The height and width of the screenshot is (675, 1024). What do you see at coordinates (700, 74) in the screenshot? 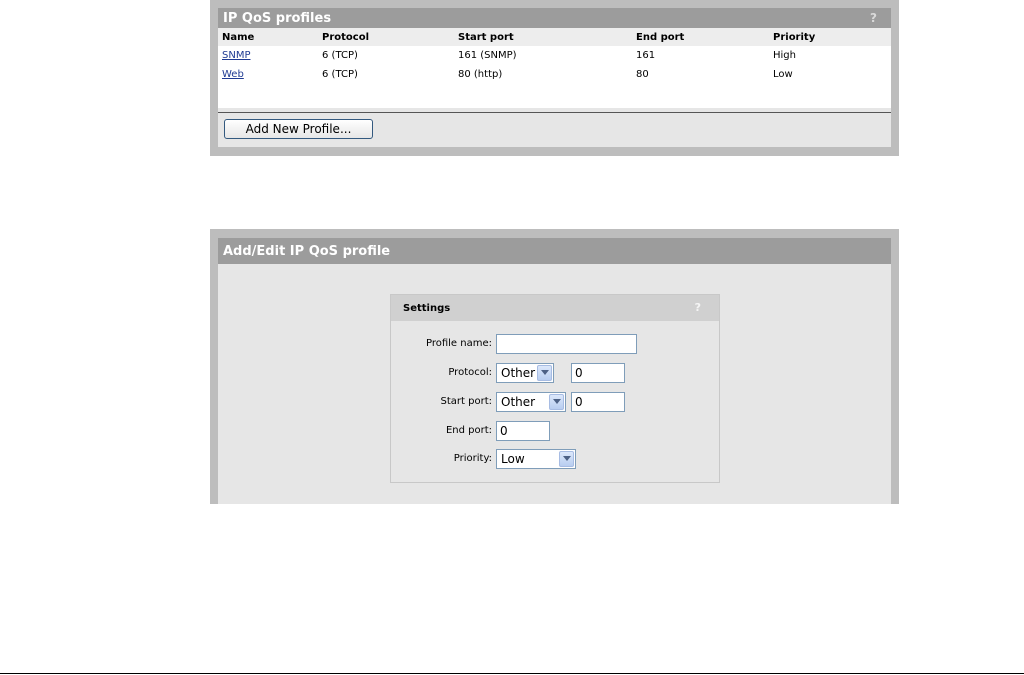
I see `cell-end-port: 80` at bounding box center [700, 74].